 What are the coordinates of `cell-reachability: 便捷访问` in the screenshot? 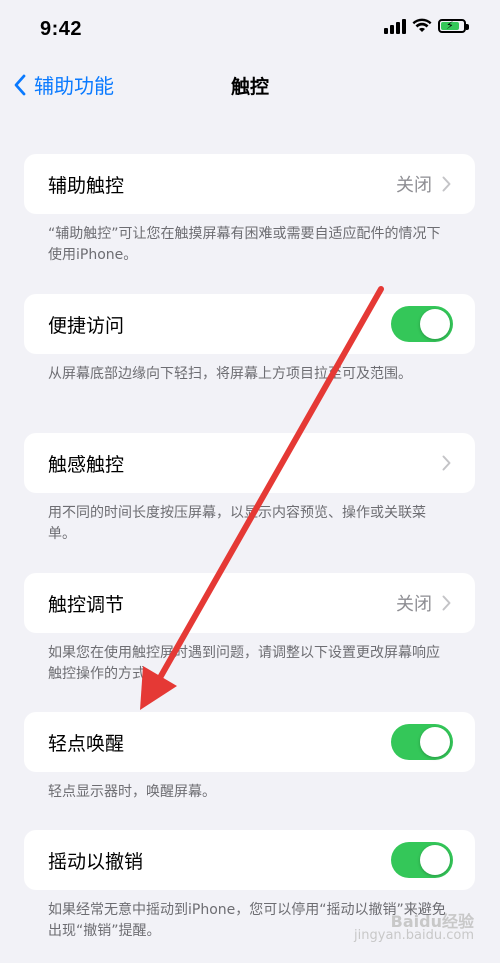 It's located at (249, 324).